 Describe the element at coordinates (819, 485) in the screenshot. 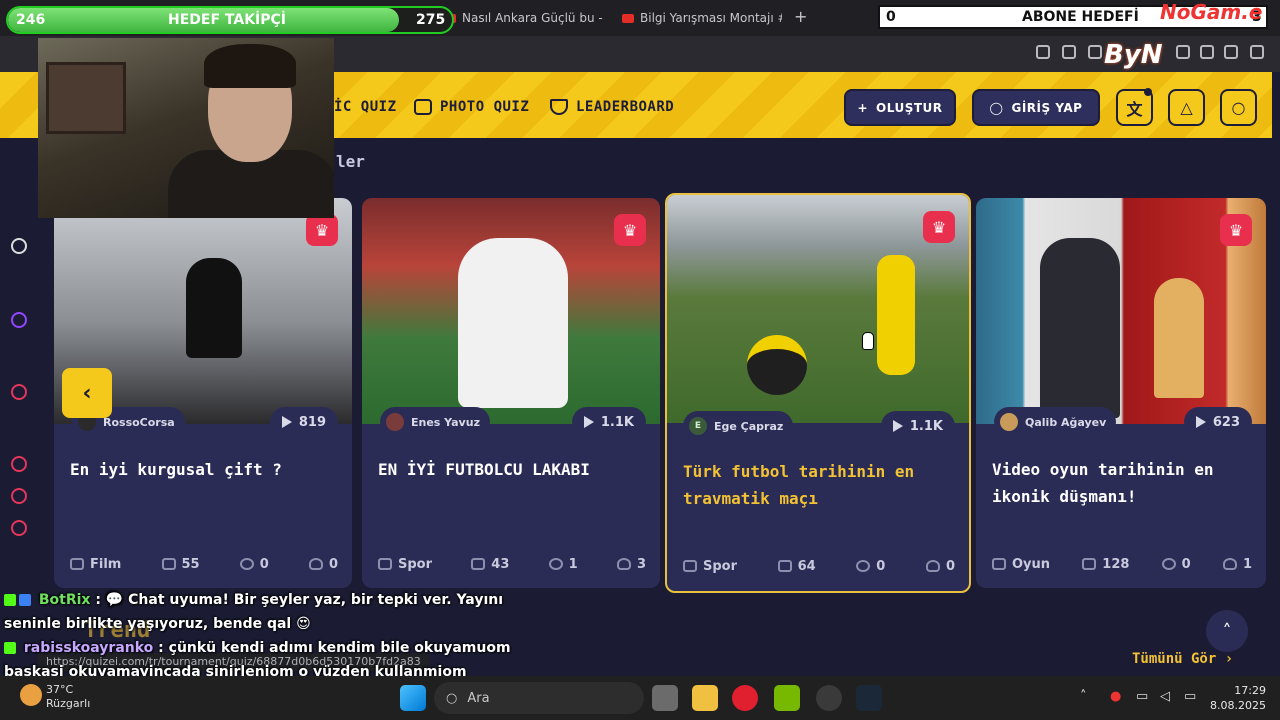

I see `card-title: Türk futbol tarihinin en travmatik maçı` at that location.